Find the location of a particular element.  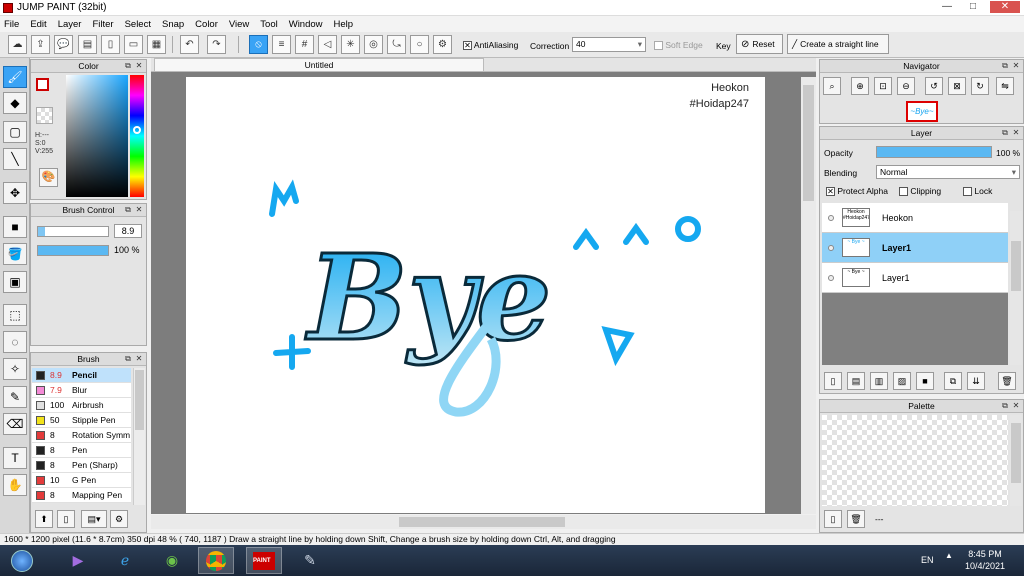

flip-icon: ⇋ is located at coordinates (1005, 86).